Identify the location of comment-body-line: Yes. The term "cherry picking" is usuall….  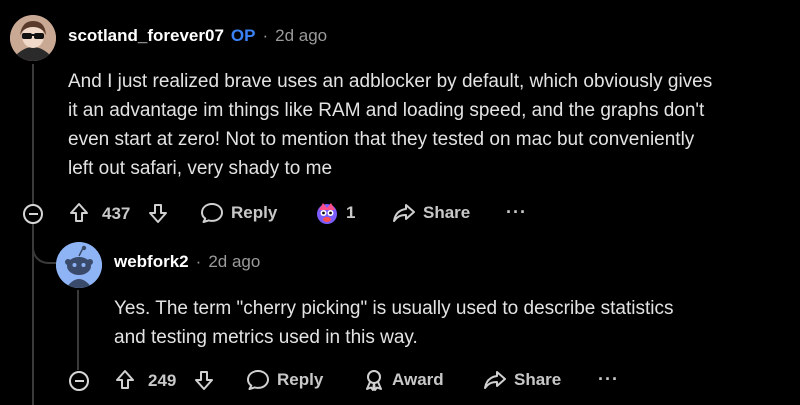
(394, 308).